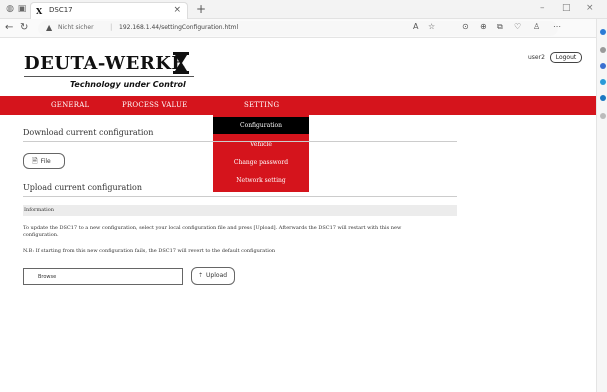 The width and height of the screenshot is (607, 392). Describe the element at coordinates (35, 161) in the screenshot. I see `file-icon: 🗎` at that location.